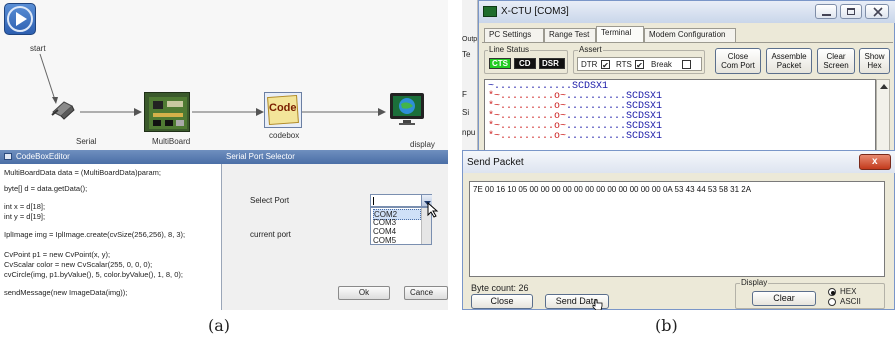 The width and height of the screenshot is (895, 343). Describe the element at coordinates (836, 56) in the screenshot. I see `clear-screen-label-1: Clear` at that location.